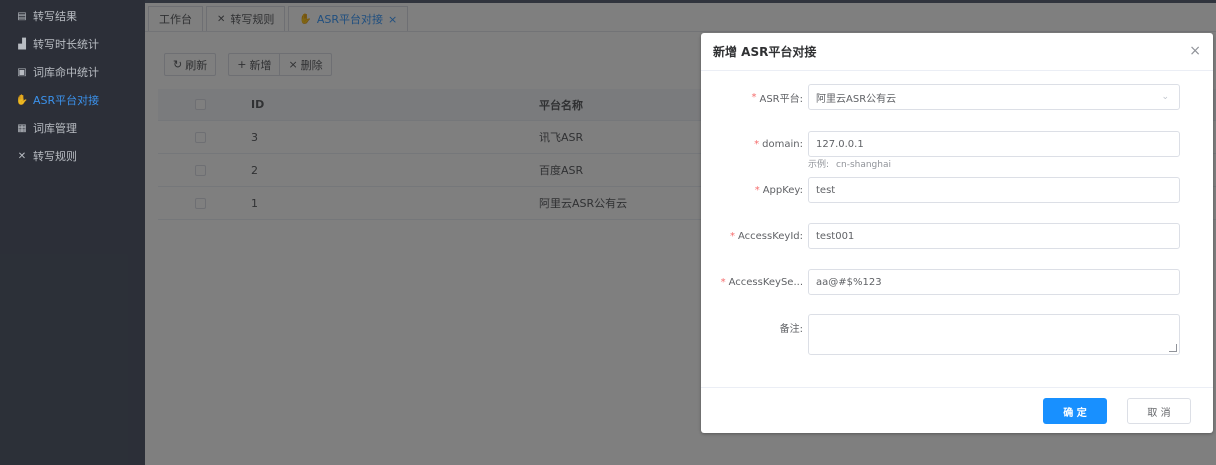 The width and height of the screenshot is (1216, 465). I want to click on appkey-label: * AppKey:, so click(779, 190).